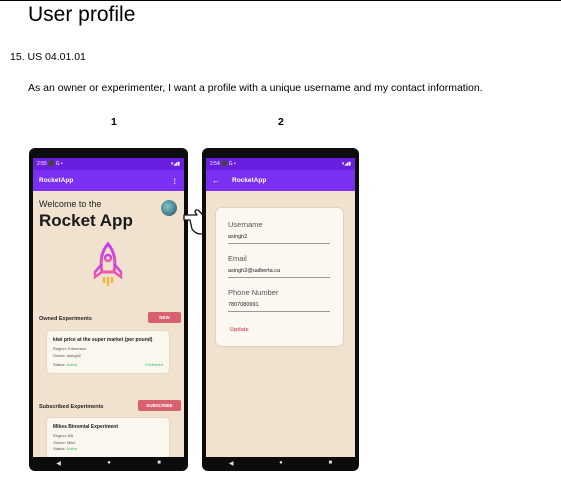  I want to click on email-field: asingh2@ualberta.ca, so click(254, 271).